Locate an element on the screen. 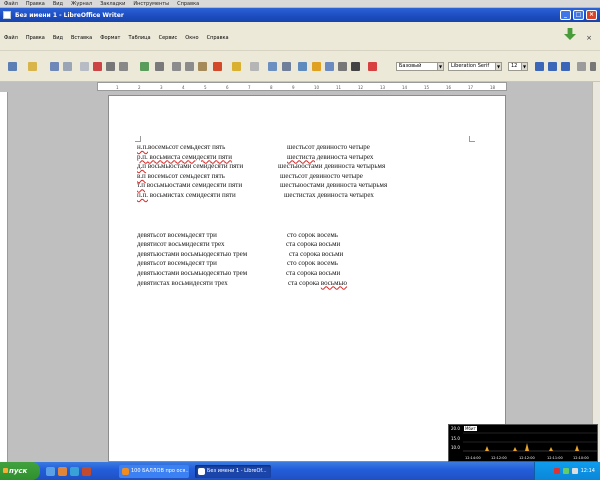 The image size is (600, 480). vertical-scrollbar is located at coordinates (596, 272).